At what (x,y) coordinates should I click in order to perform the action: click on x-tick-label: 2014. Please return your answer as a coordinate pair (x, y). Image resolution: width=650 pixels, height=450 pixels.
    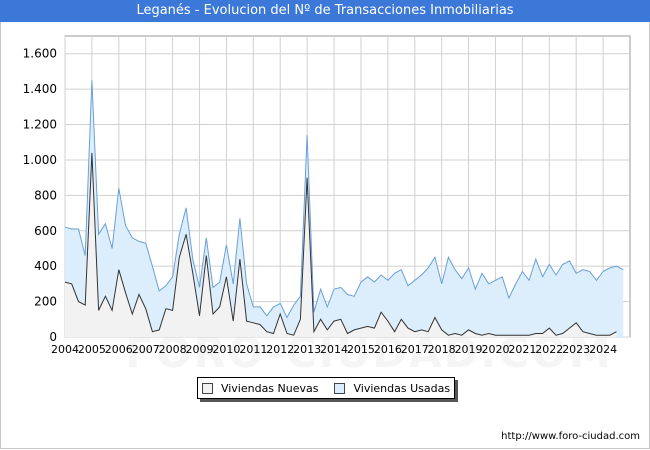
    Looking at the image, I should click on (334, 349).